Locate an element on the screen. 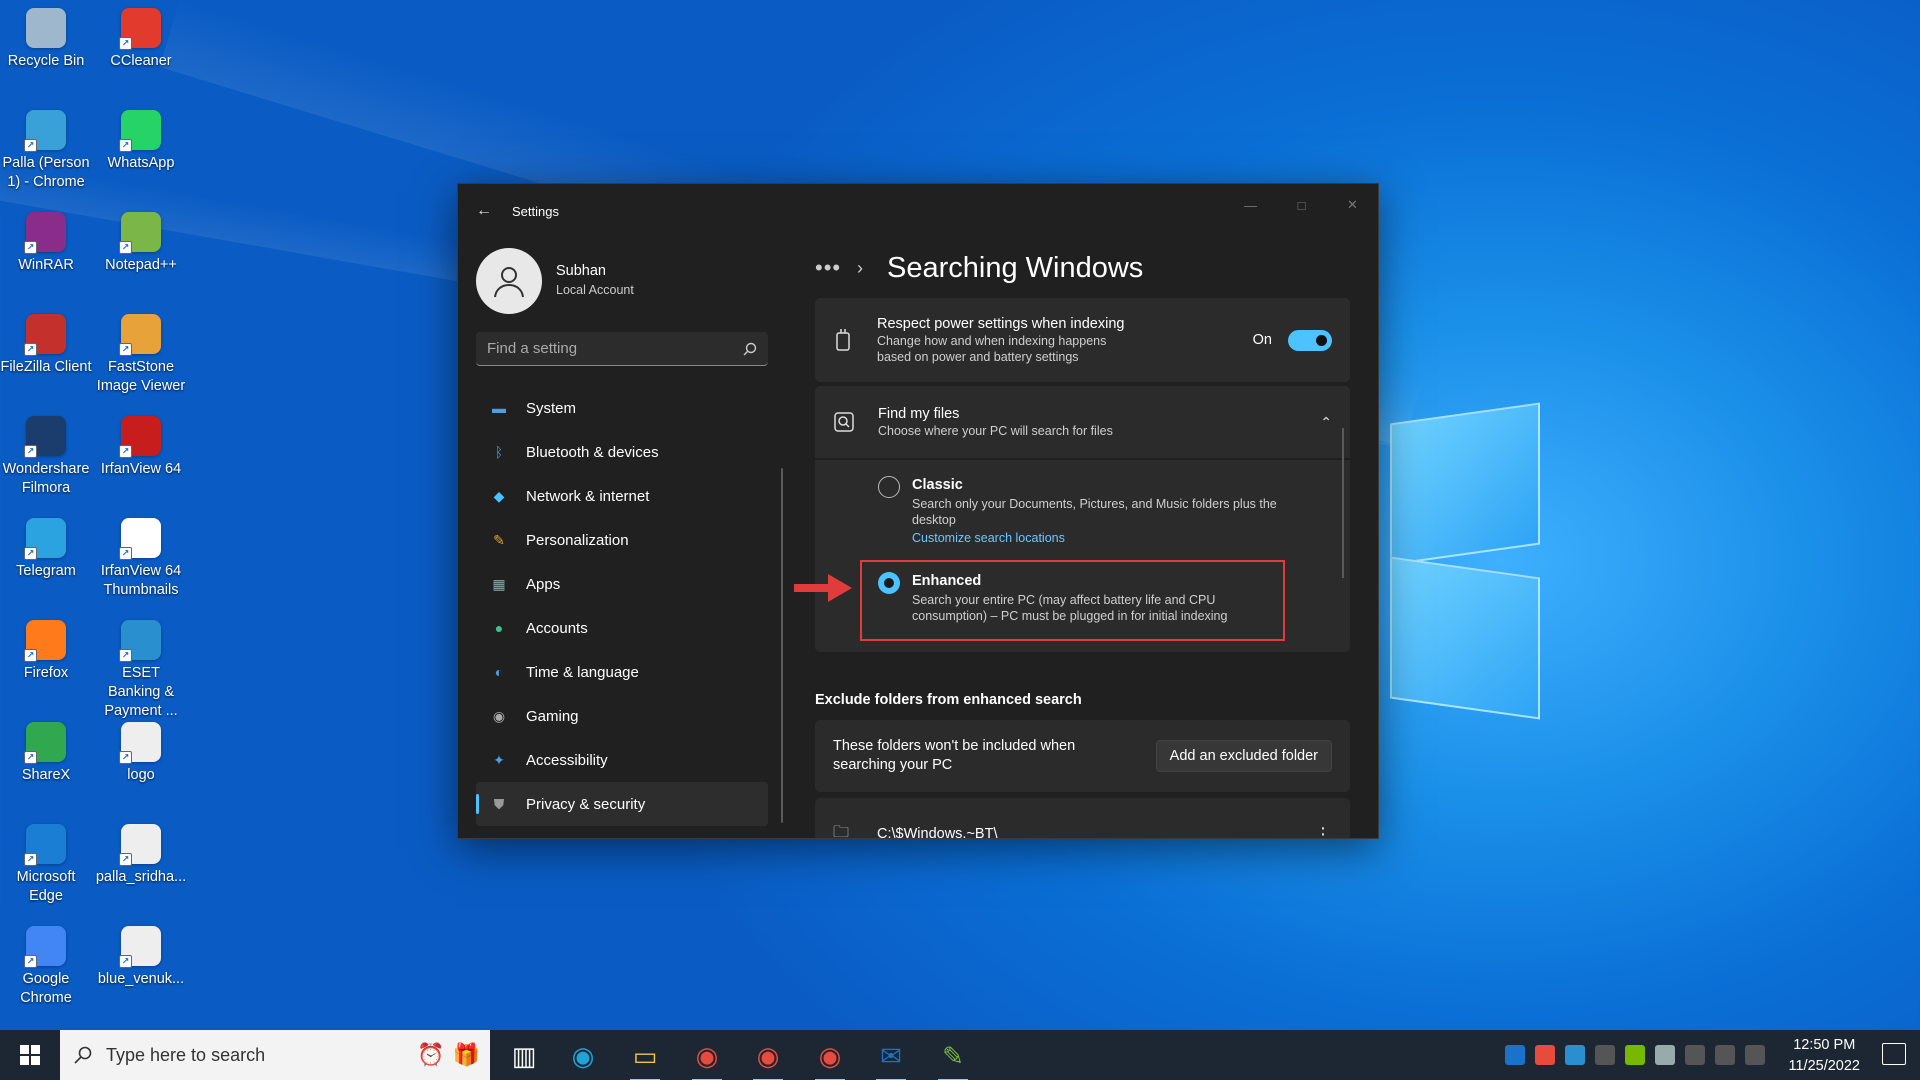 The width and height of the screenshot is (1920, 1080). time: 12:50 PM is located at coordinates (1824, 1045).